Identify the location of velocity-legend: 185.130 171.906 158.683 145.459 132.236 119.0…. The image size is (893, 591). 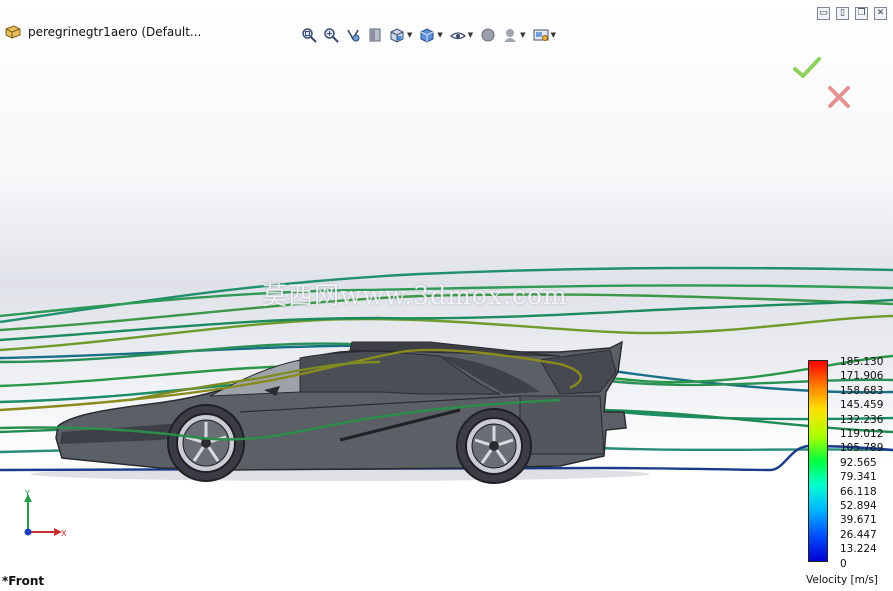
(849, 472).